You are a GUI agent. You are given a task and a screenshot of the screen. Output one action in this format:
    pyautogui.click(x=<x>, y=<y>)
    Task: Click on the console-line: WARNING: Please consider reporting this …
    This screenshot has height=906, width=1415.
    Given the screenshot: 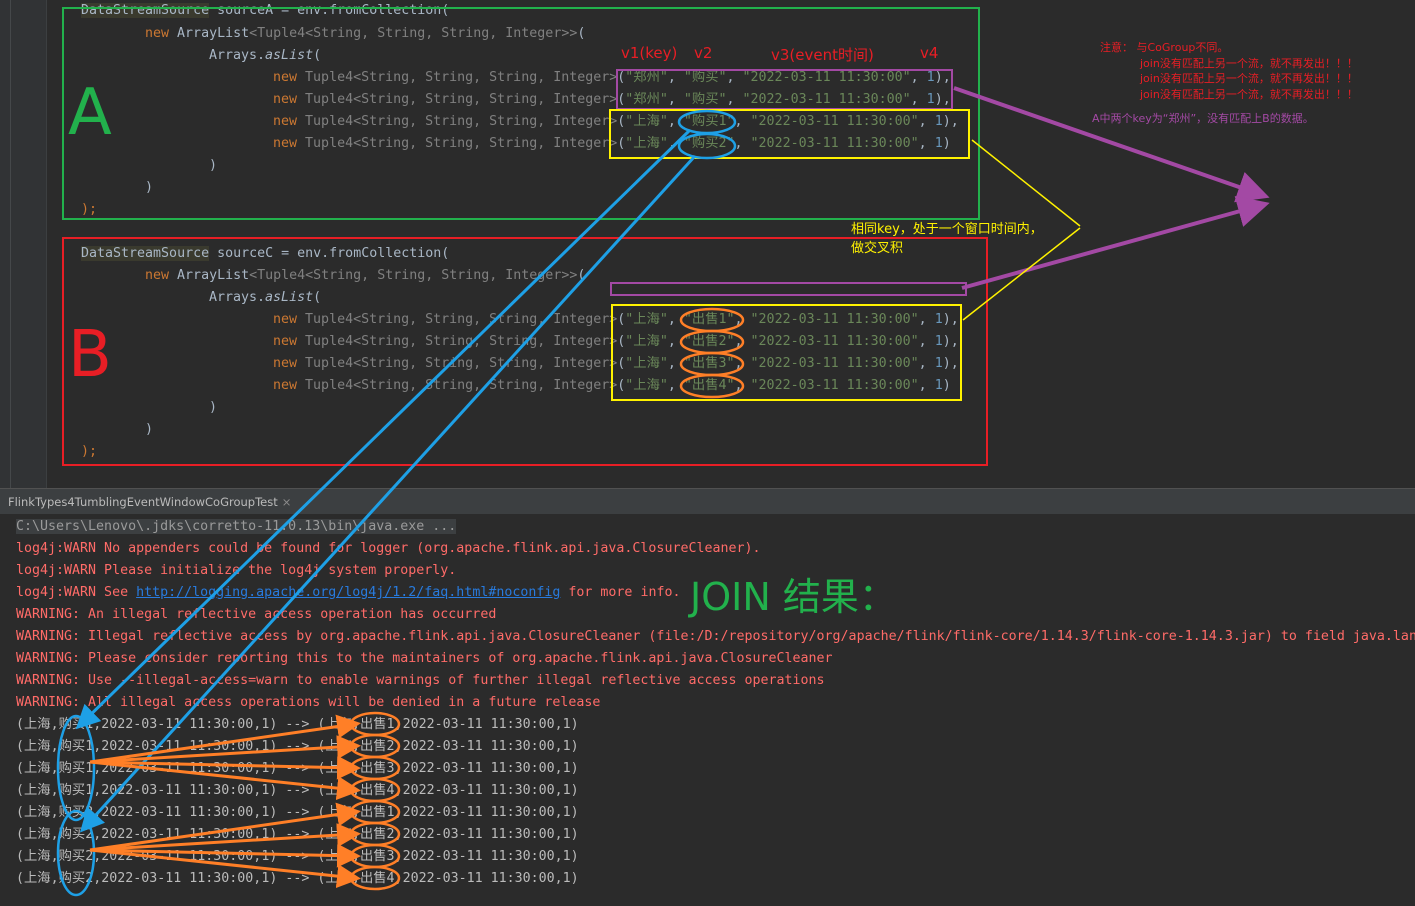 What is the action you would take?
    pyautogui.click(x=424, y=658)
    